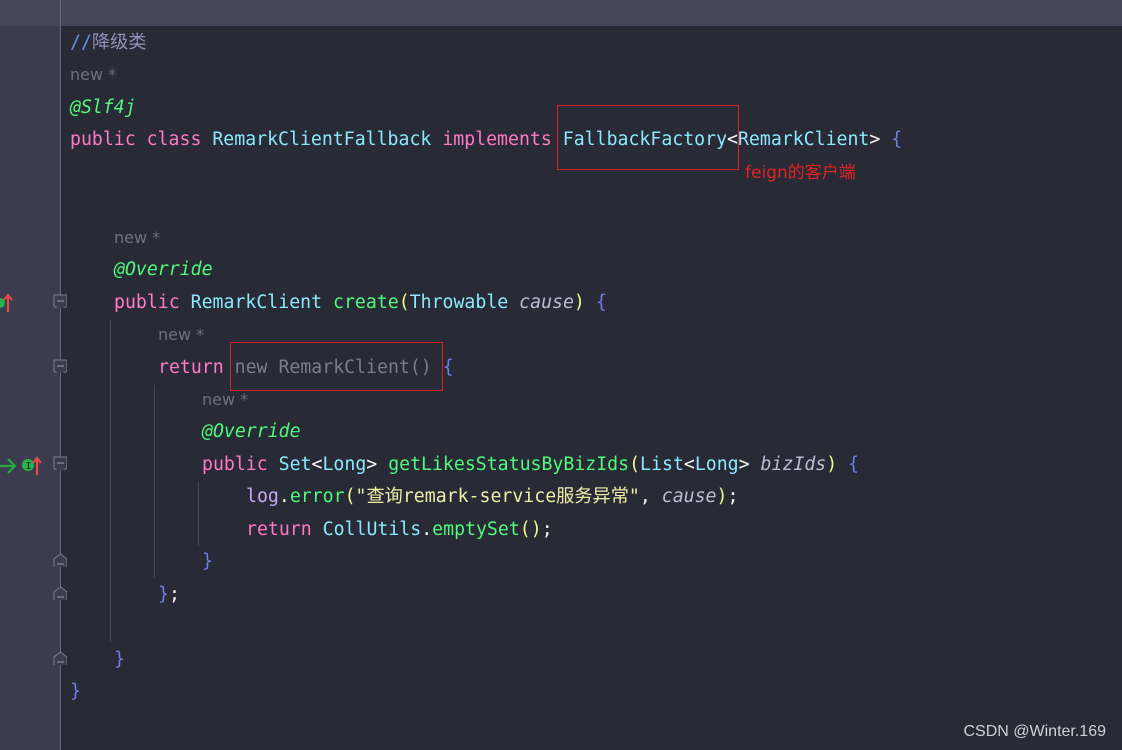  I want to click on svg-text: I, so click(29, 466).